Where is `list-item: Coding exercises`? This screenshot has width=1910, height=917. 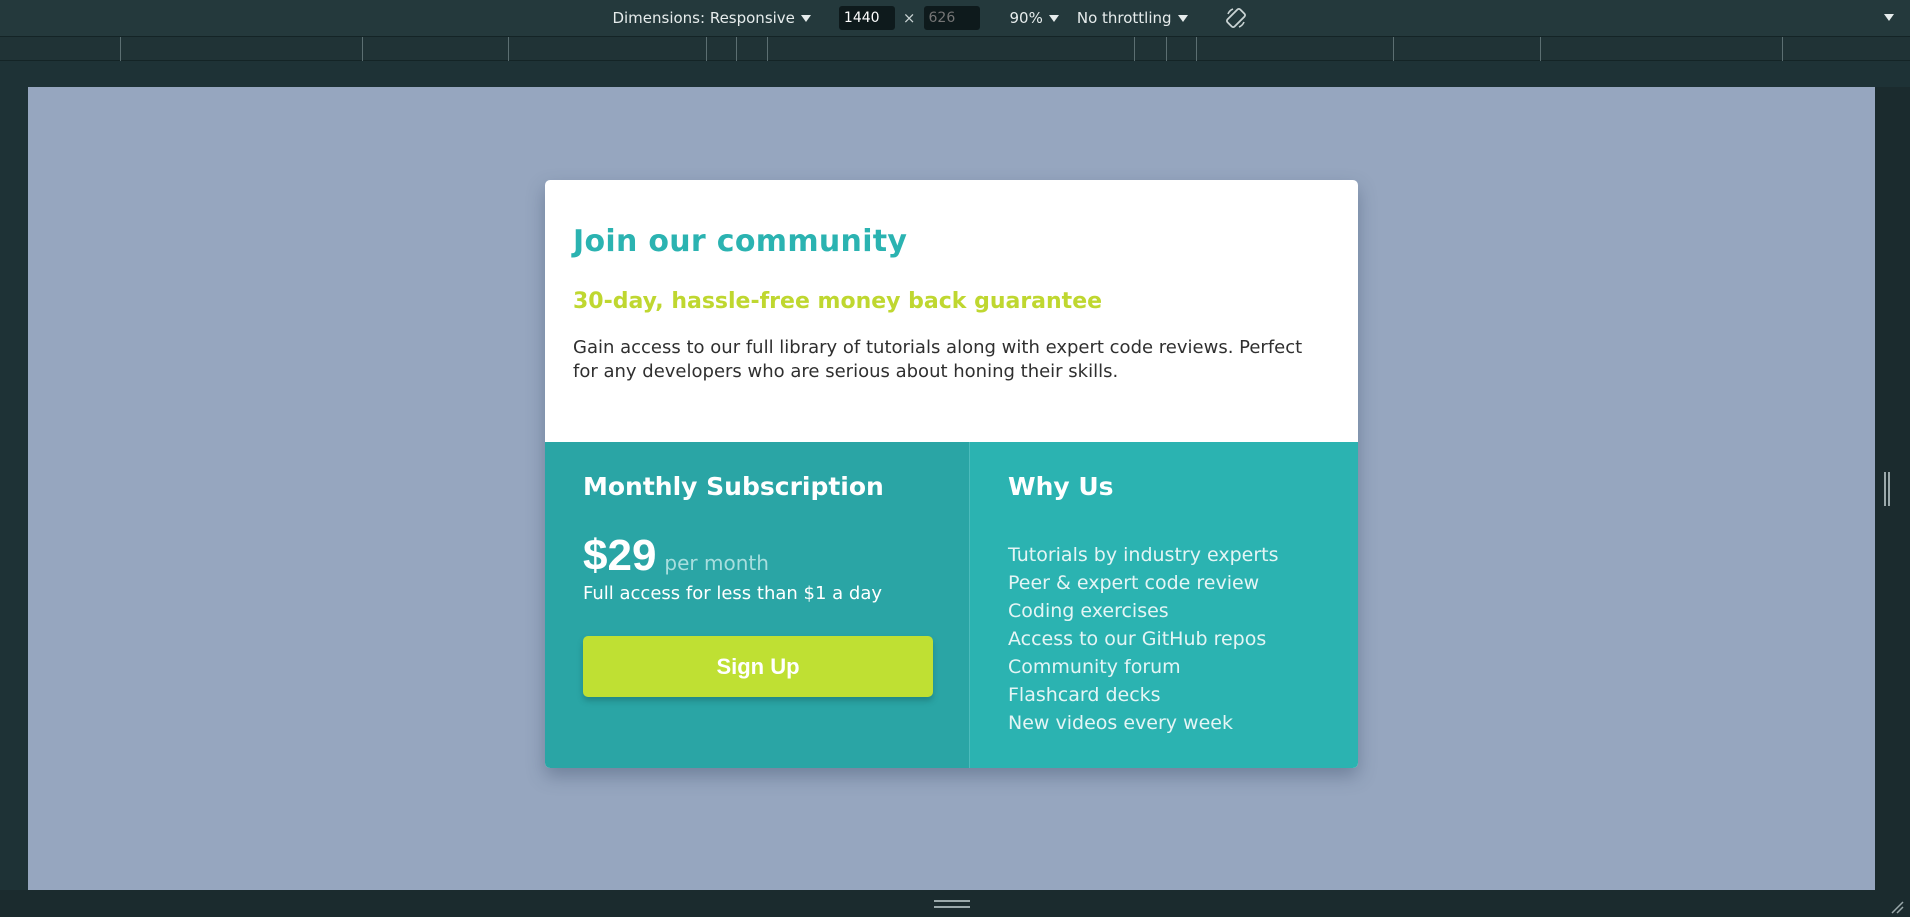 list-item: Coding exercises is located at coordinates (1088, 611).